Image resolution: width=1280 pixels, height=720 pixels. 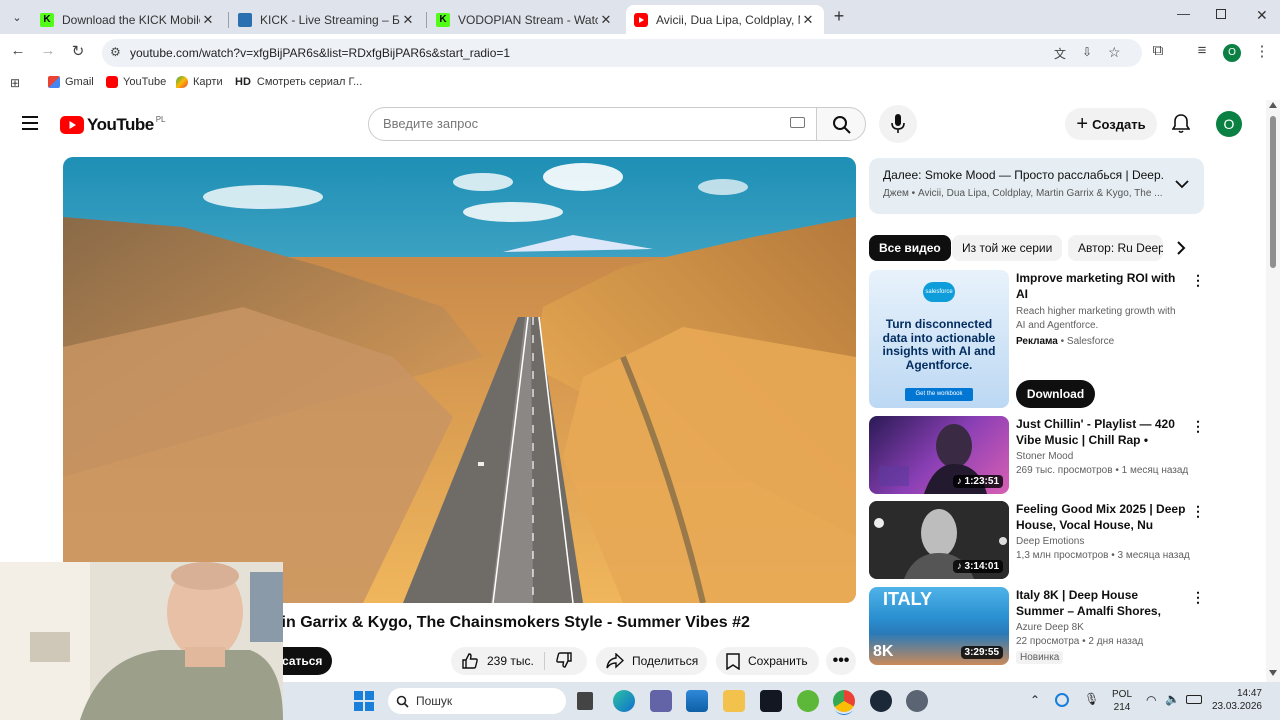 What do you see at coordinates (78, 51) in the screenshot?
I see `reload-icon: ↻` at bounding box center [78, 51].